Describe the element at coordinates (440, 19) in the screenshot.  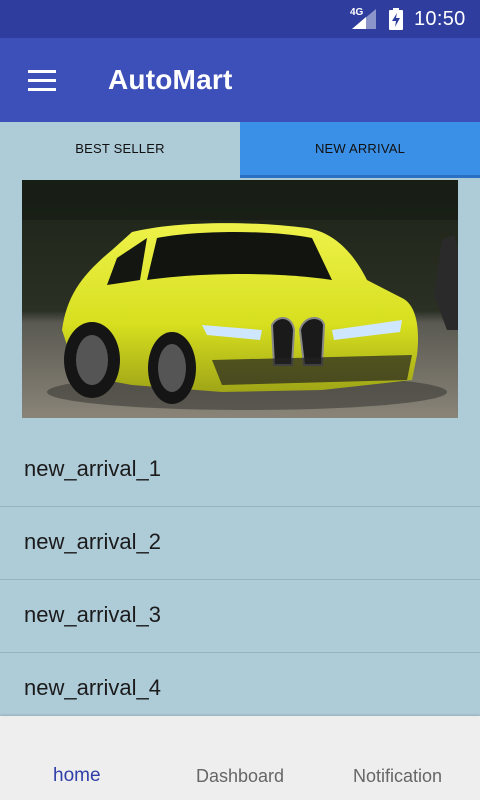
I see `status-time: 10:50` at that location.